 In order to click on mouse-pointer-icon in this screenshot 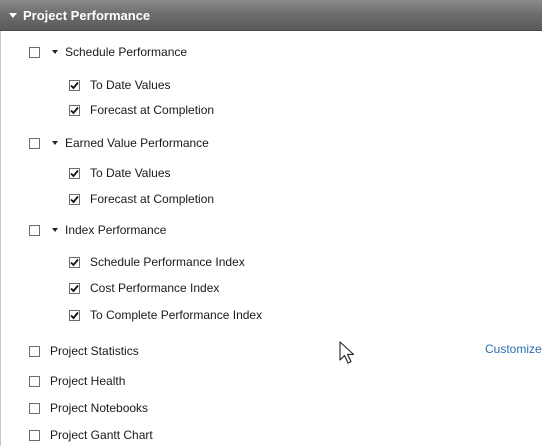, I will do `click(347, 352)`.